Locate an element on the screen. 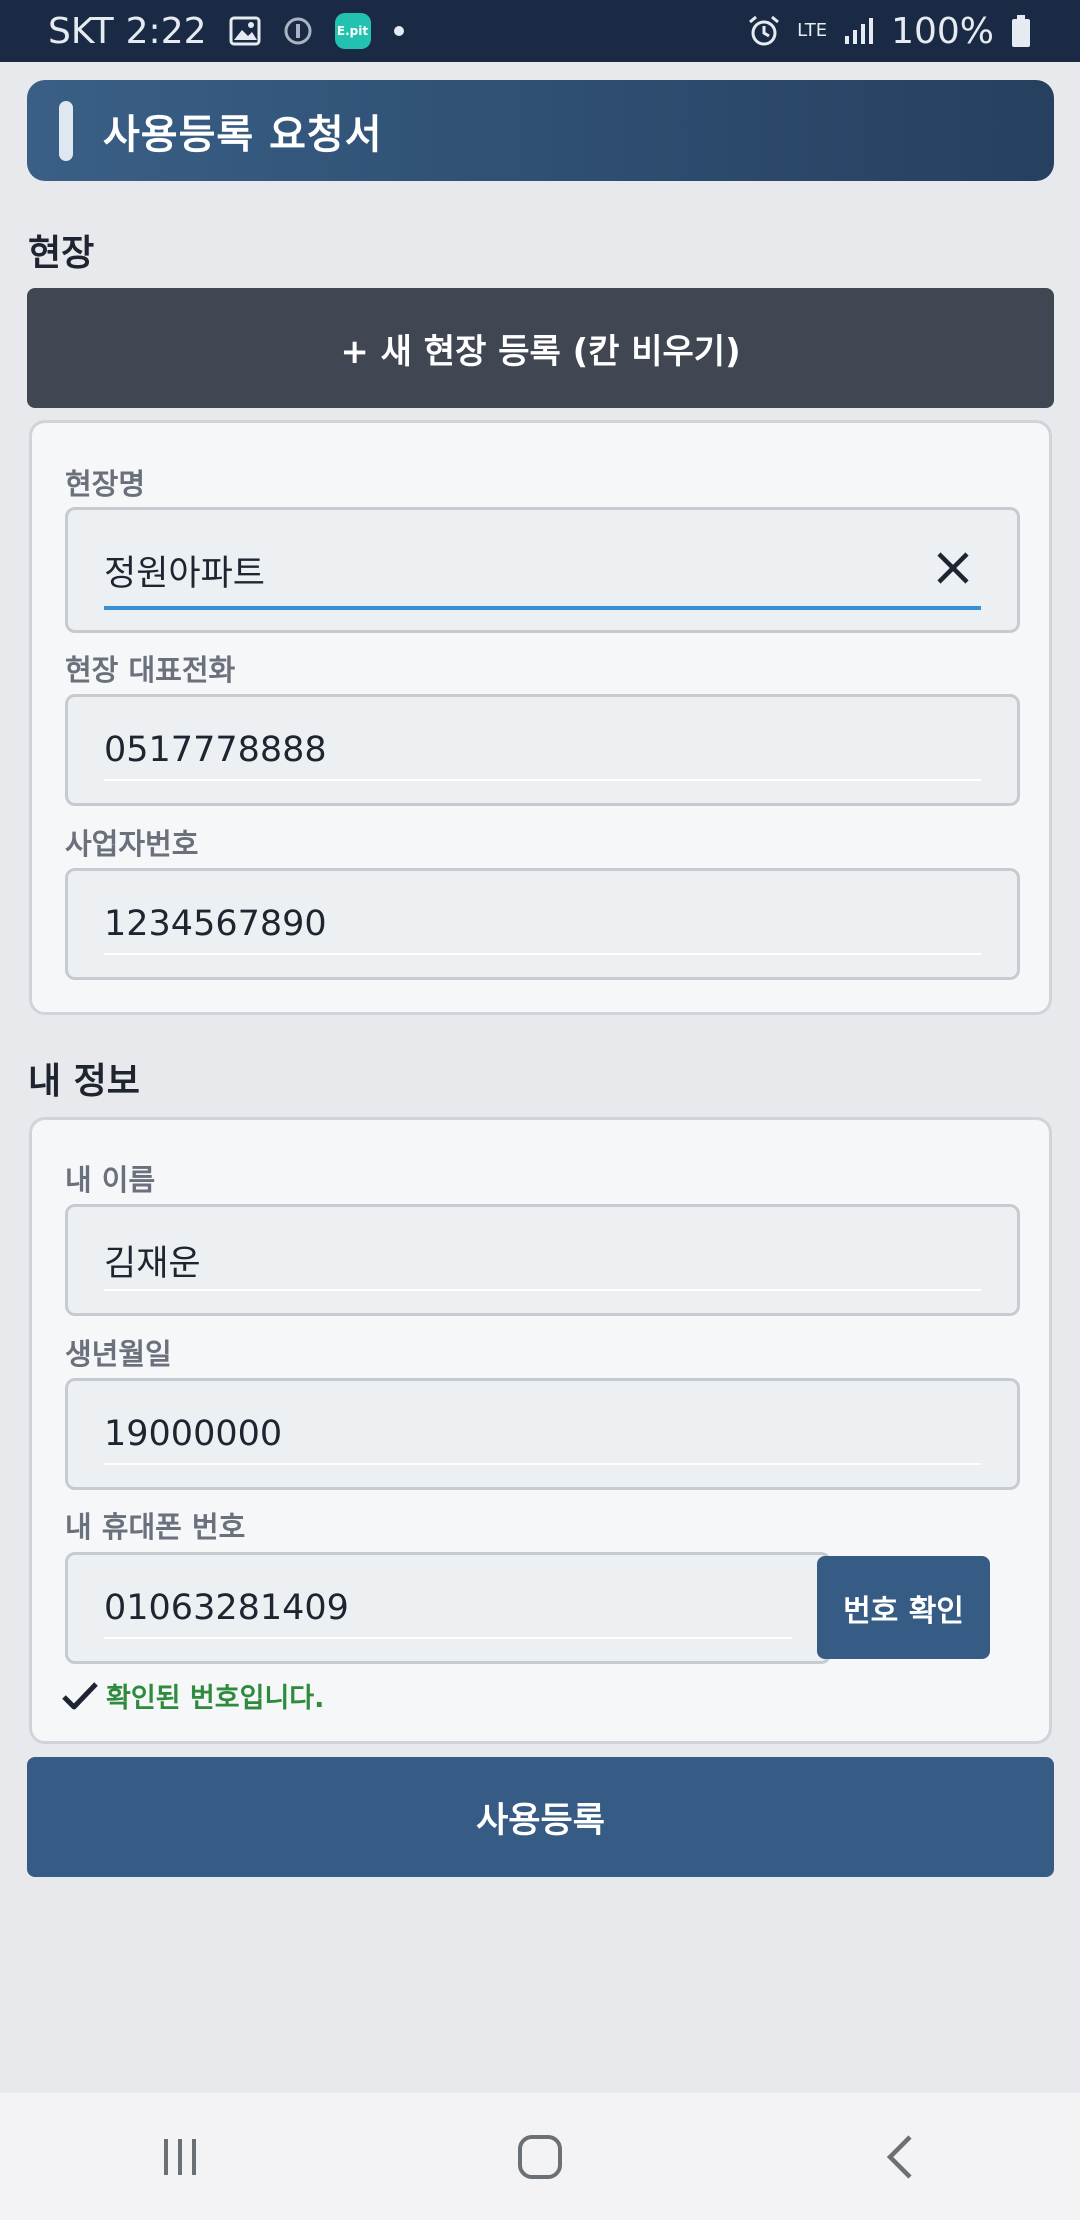  recent-apps-button is located at coordinates (180, 2157).